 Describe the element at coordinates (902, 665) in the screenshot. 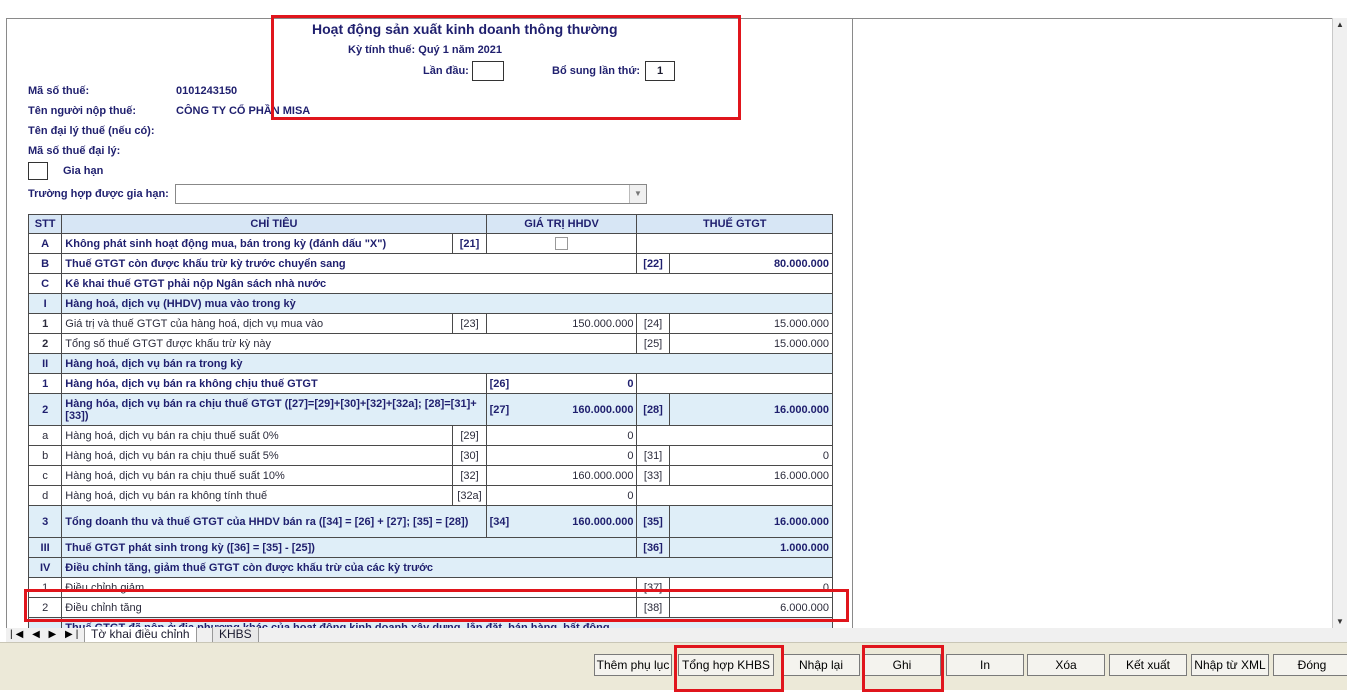

I see `save-button: Ghi` at that location.